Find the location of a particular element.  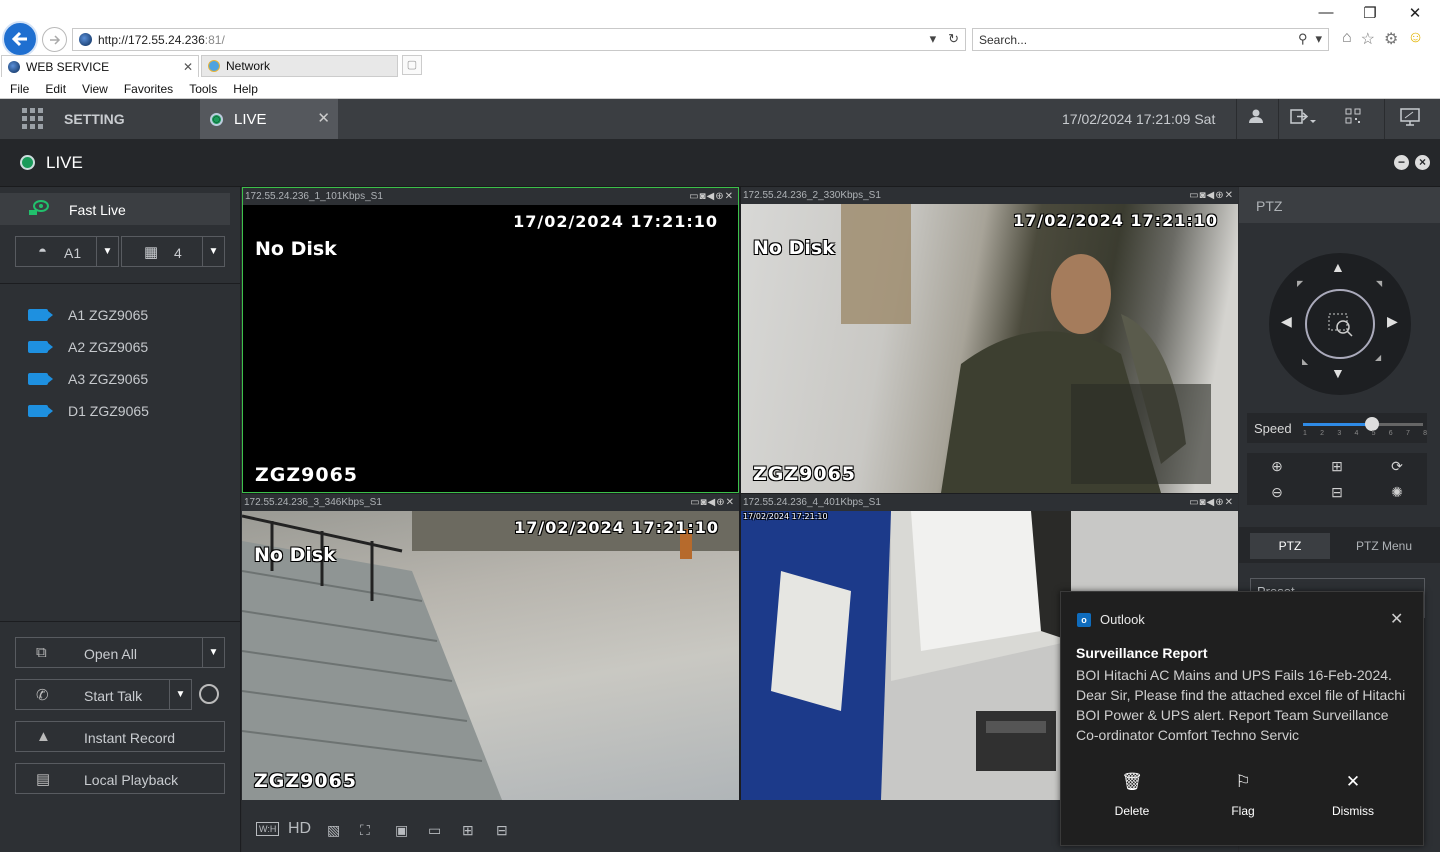

speed-slider-track is located at coordinates (1363, 424).